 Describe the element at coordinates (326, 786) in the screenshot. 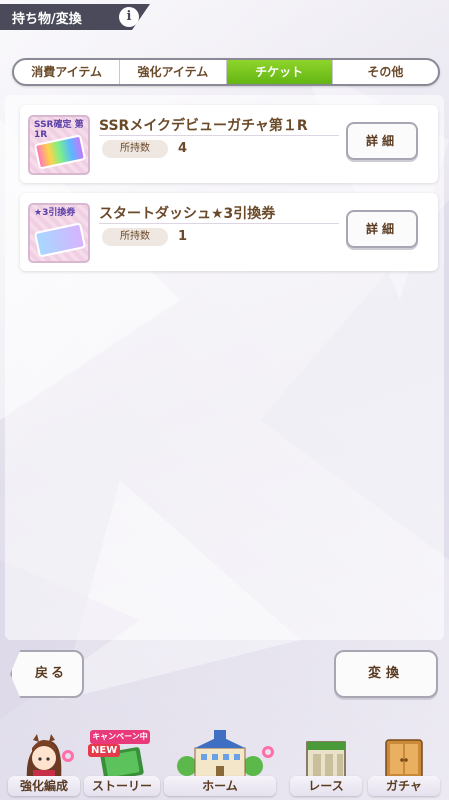

I see `nav-label: レース` at that location.